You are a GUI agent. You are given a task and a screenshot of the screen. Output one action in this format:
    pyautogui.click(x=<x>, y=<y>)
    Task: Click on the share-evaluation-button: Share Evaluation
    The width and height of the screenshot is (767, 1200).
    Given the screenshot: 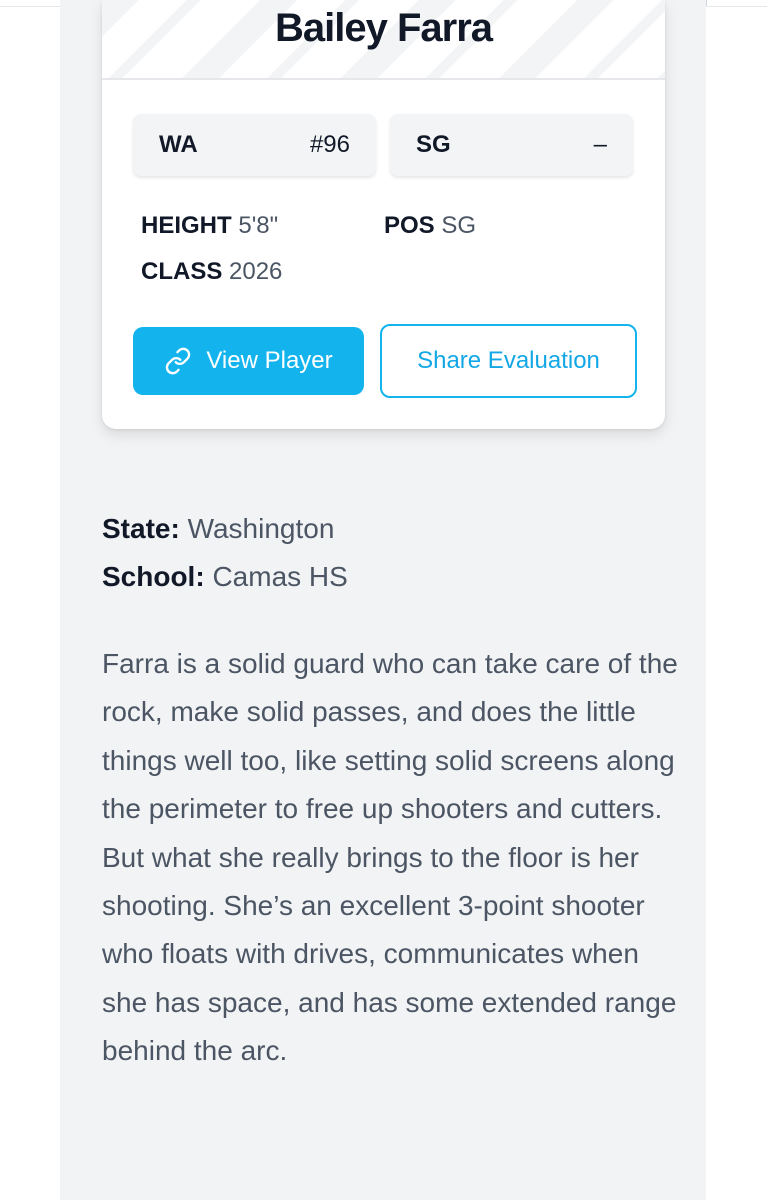 What is the action you would take?
    pyautogui.click(x=508, y=361)
    